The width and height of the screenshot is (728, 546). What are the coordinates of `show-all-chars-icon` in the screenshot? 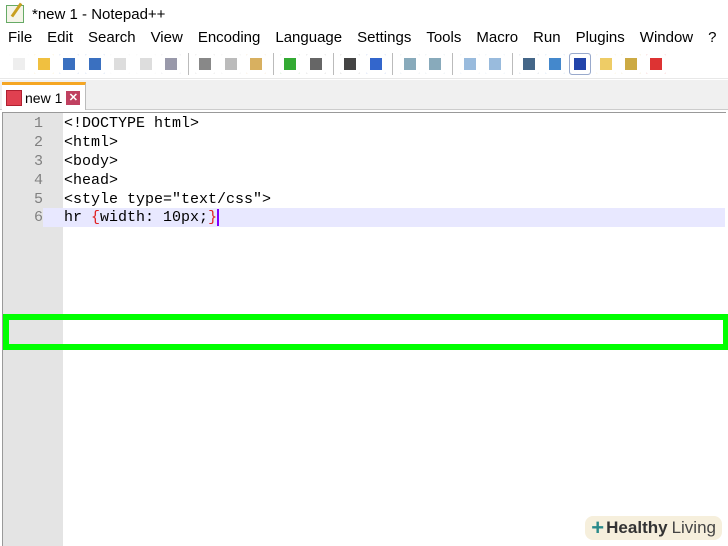 It's located at (555, 64).